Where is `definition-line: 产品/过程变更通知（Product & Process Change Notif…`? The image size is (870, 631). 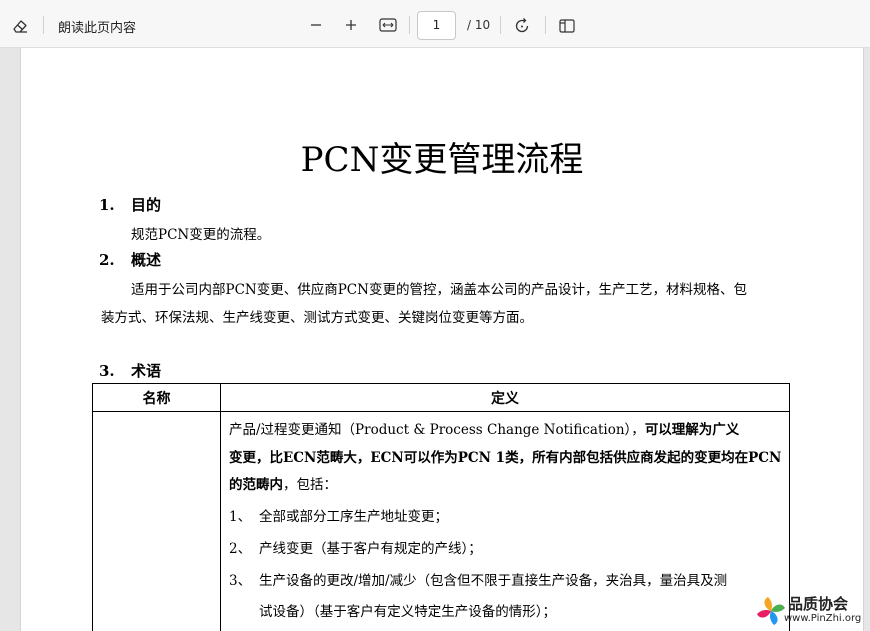
definition-line: 产品/过程变更通知（Product & Process Change Notif… is located at coordinates (484, 428).